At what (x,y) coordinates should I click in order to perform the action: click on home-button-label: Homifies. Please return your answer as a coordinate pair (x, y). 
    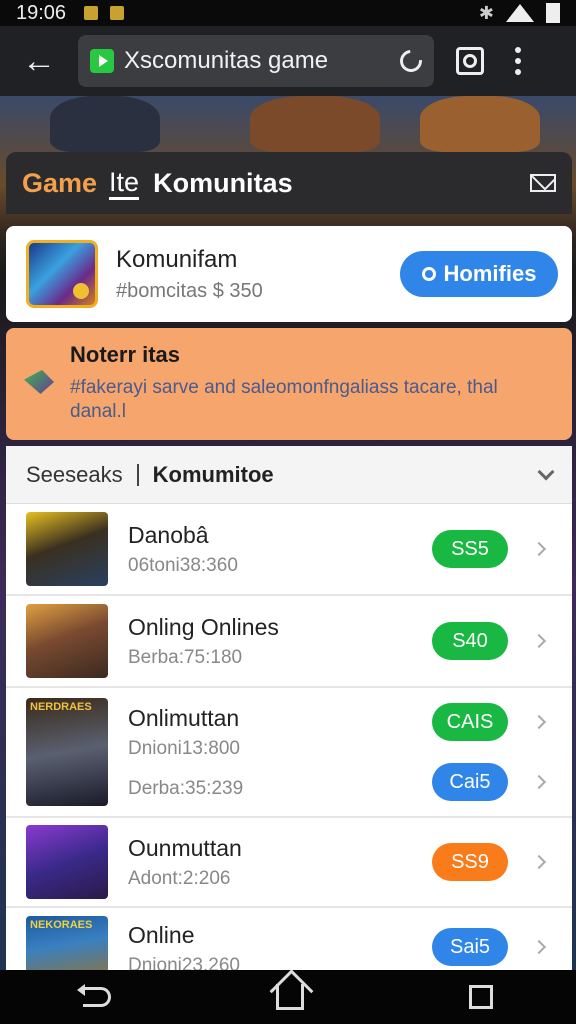
    Looking at the image, I should click on (490, 273).